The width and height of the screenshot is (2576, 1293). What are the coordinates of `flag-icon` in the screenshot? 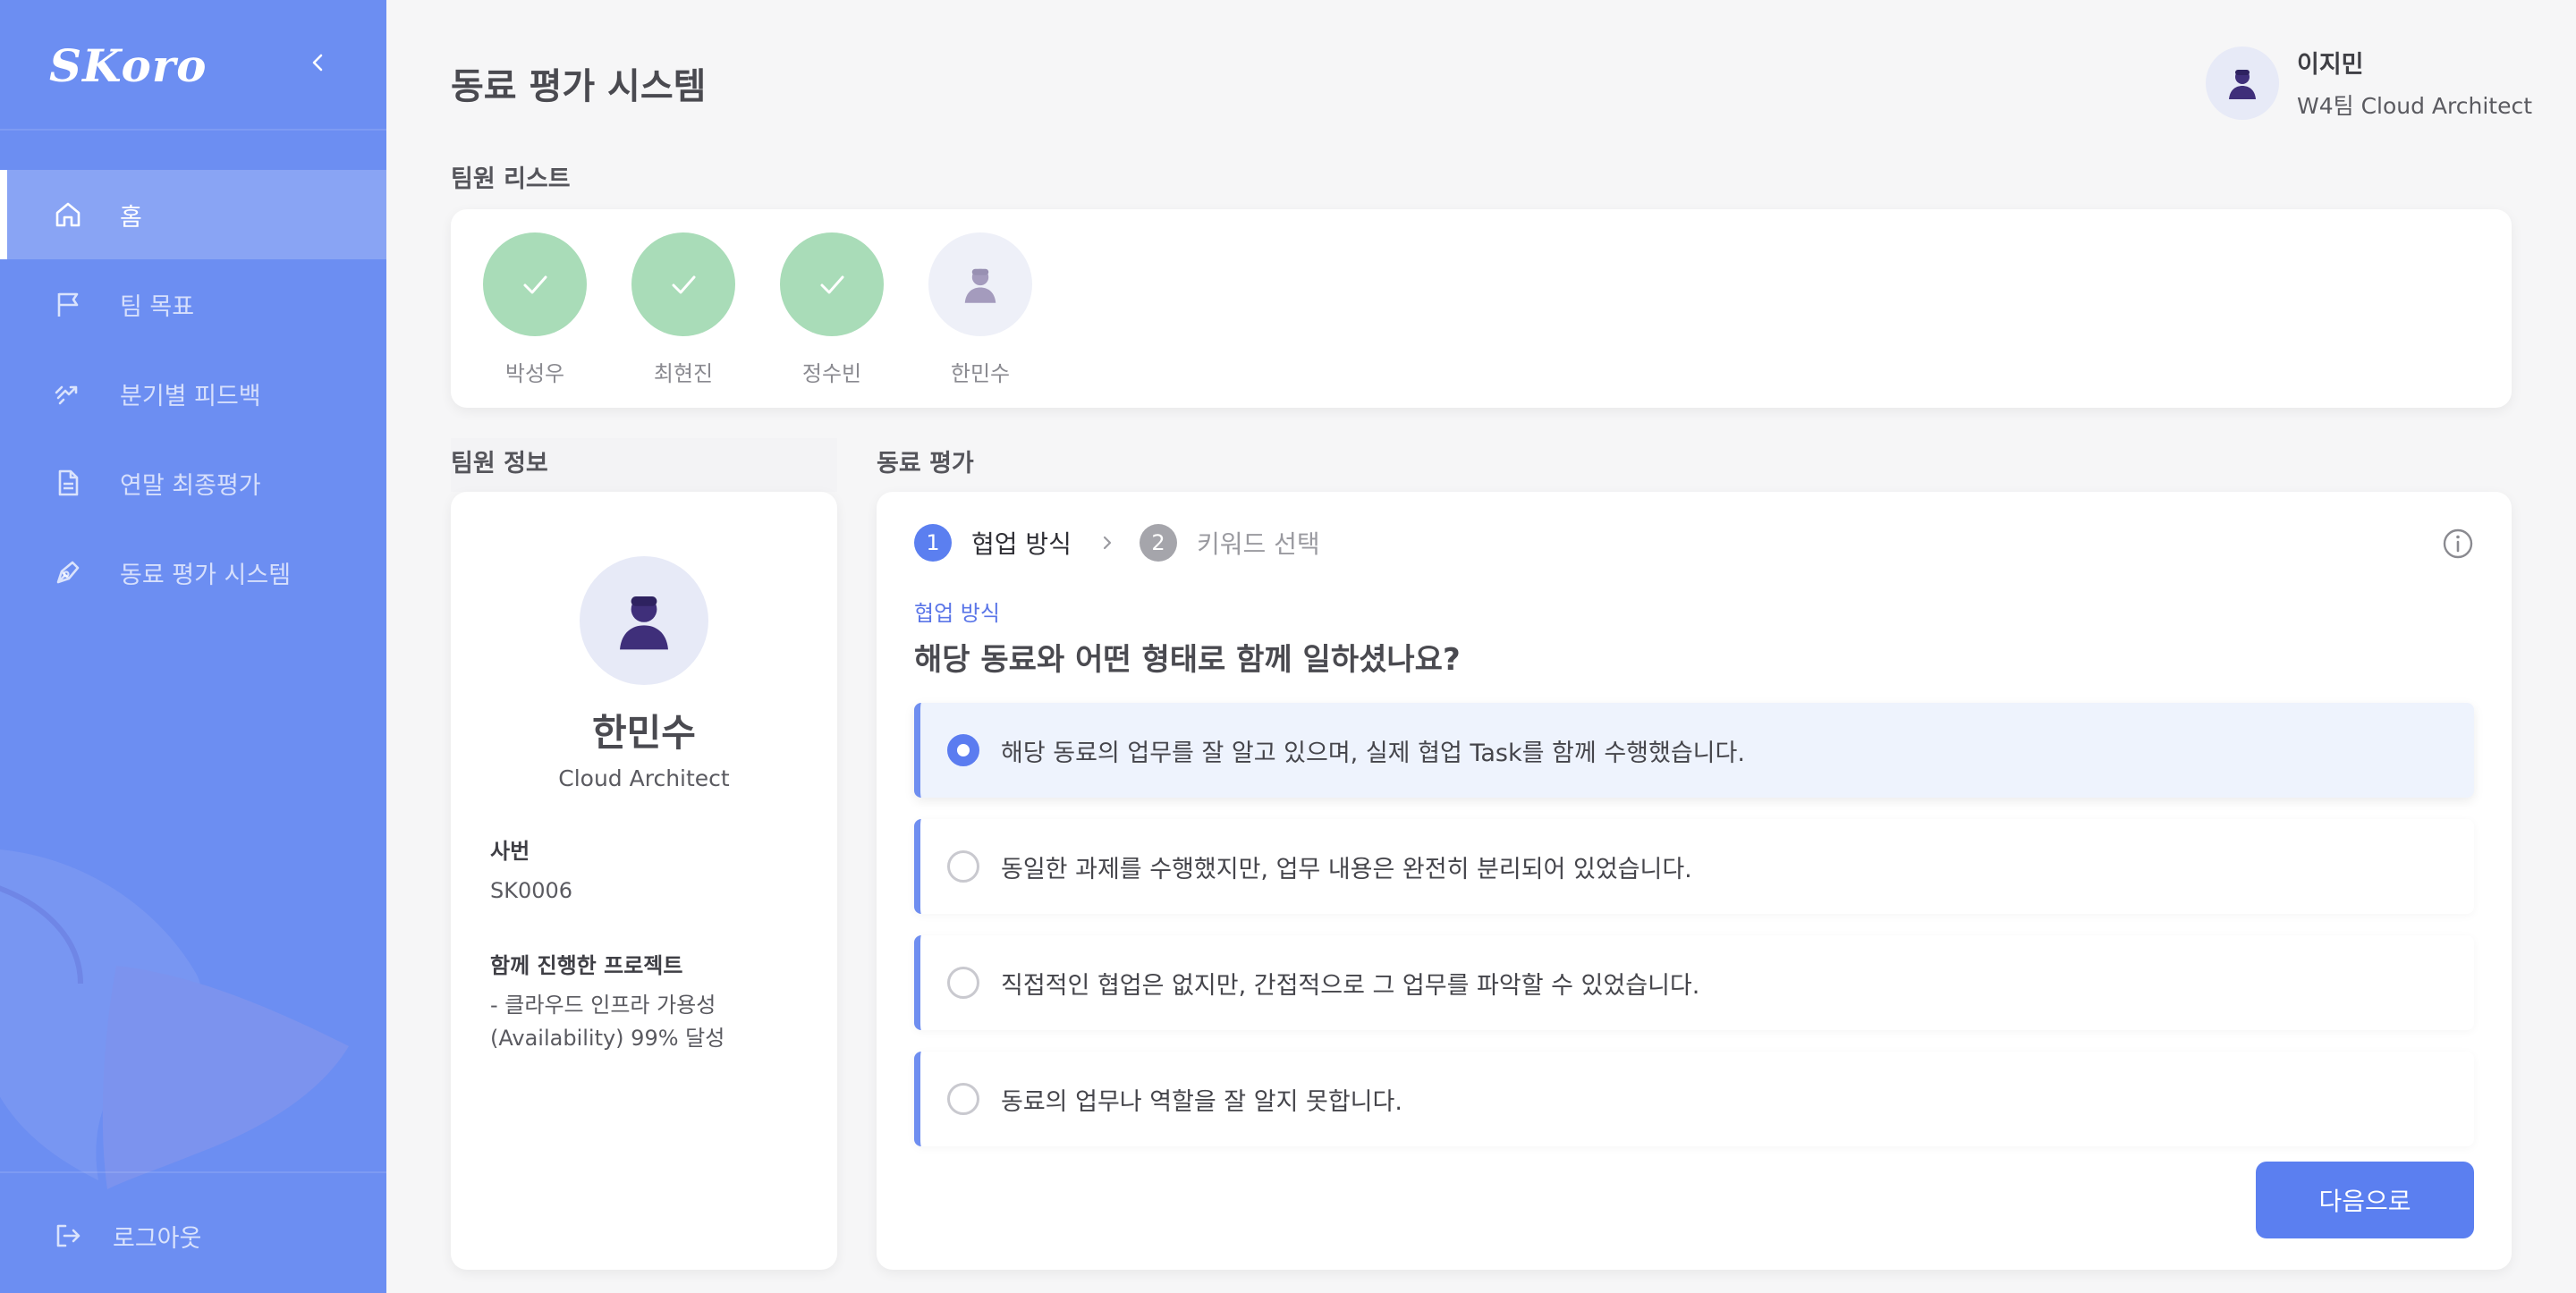 It's located at (68, 304).